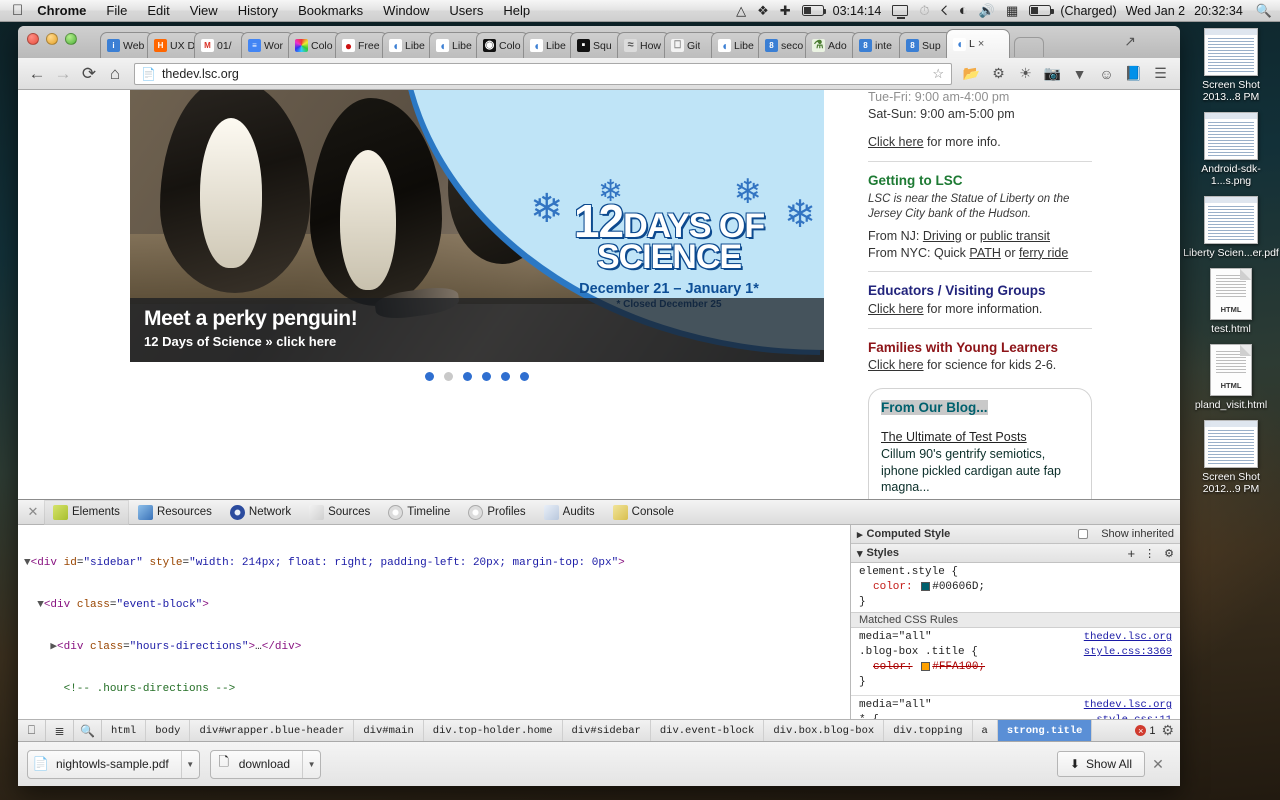  I want to click on dom-line: ▼<div class="event-block">, so click(434, 605).